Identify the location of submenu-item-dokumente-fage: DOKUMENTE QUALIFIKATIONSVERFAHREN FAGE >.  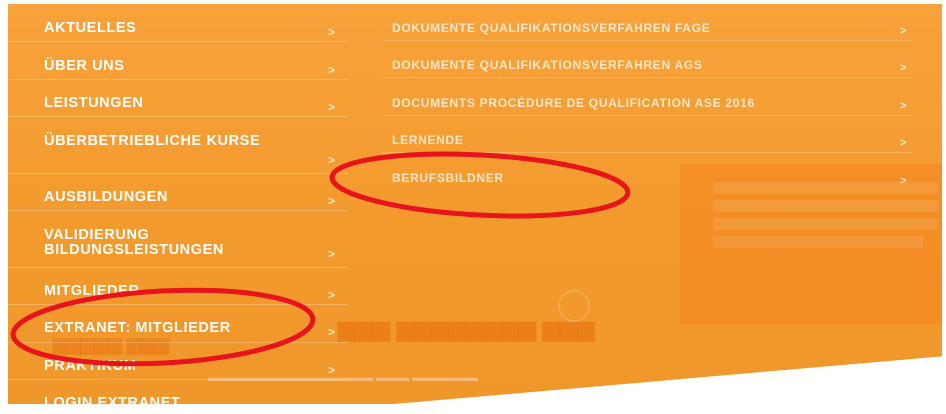
(647, 22).